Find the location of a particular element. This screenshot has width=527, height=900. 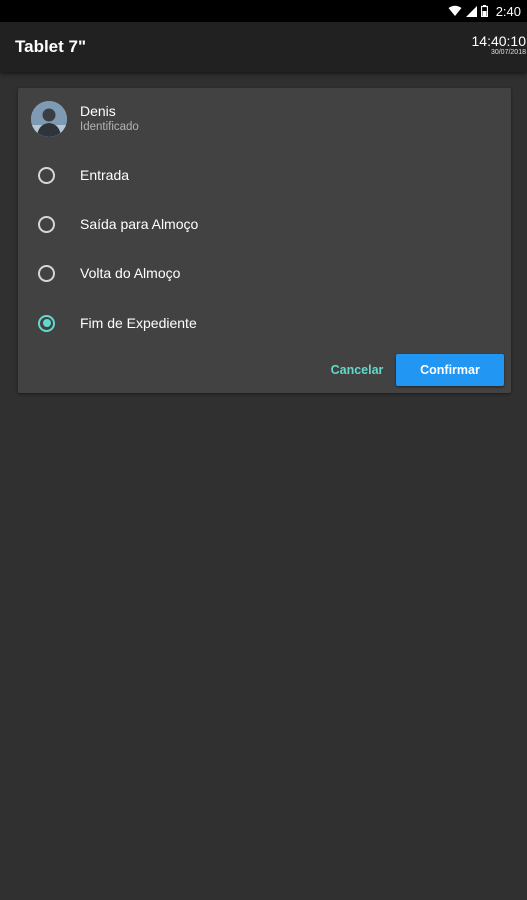

option-label: Entrada is located at coordinates (105, 175).